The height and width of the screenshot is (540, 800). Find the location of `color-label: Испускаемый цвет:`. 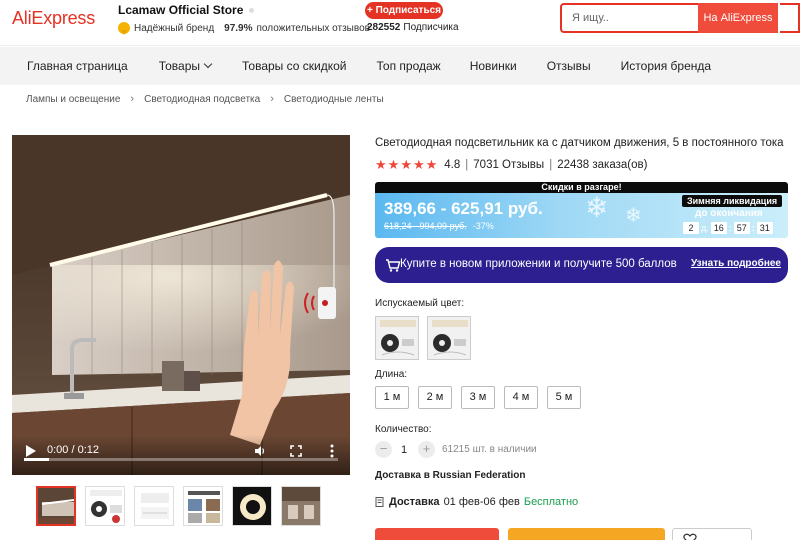

color-label: Испускаемый цвет: is located at coordinates (420, 303).